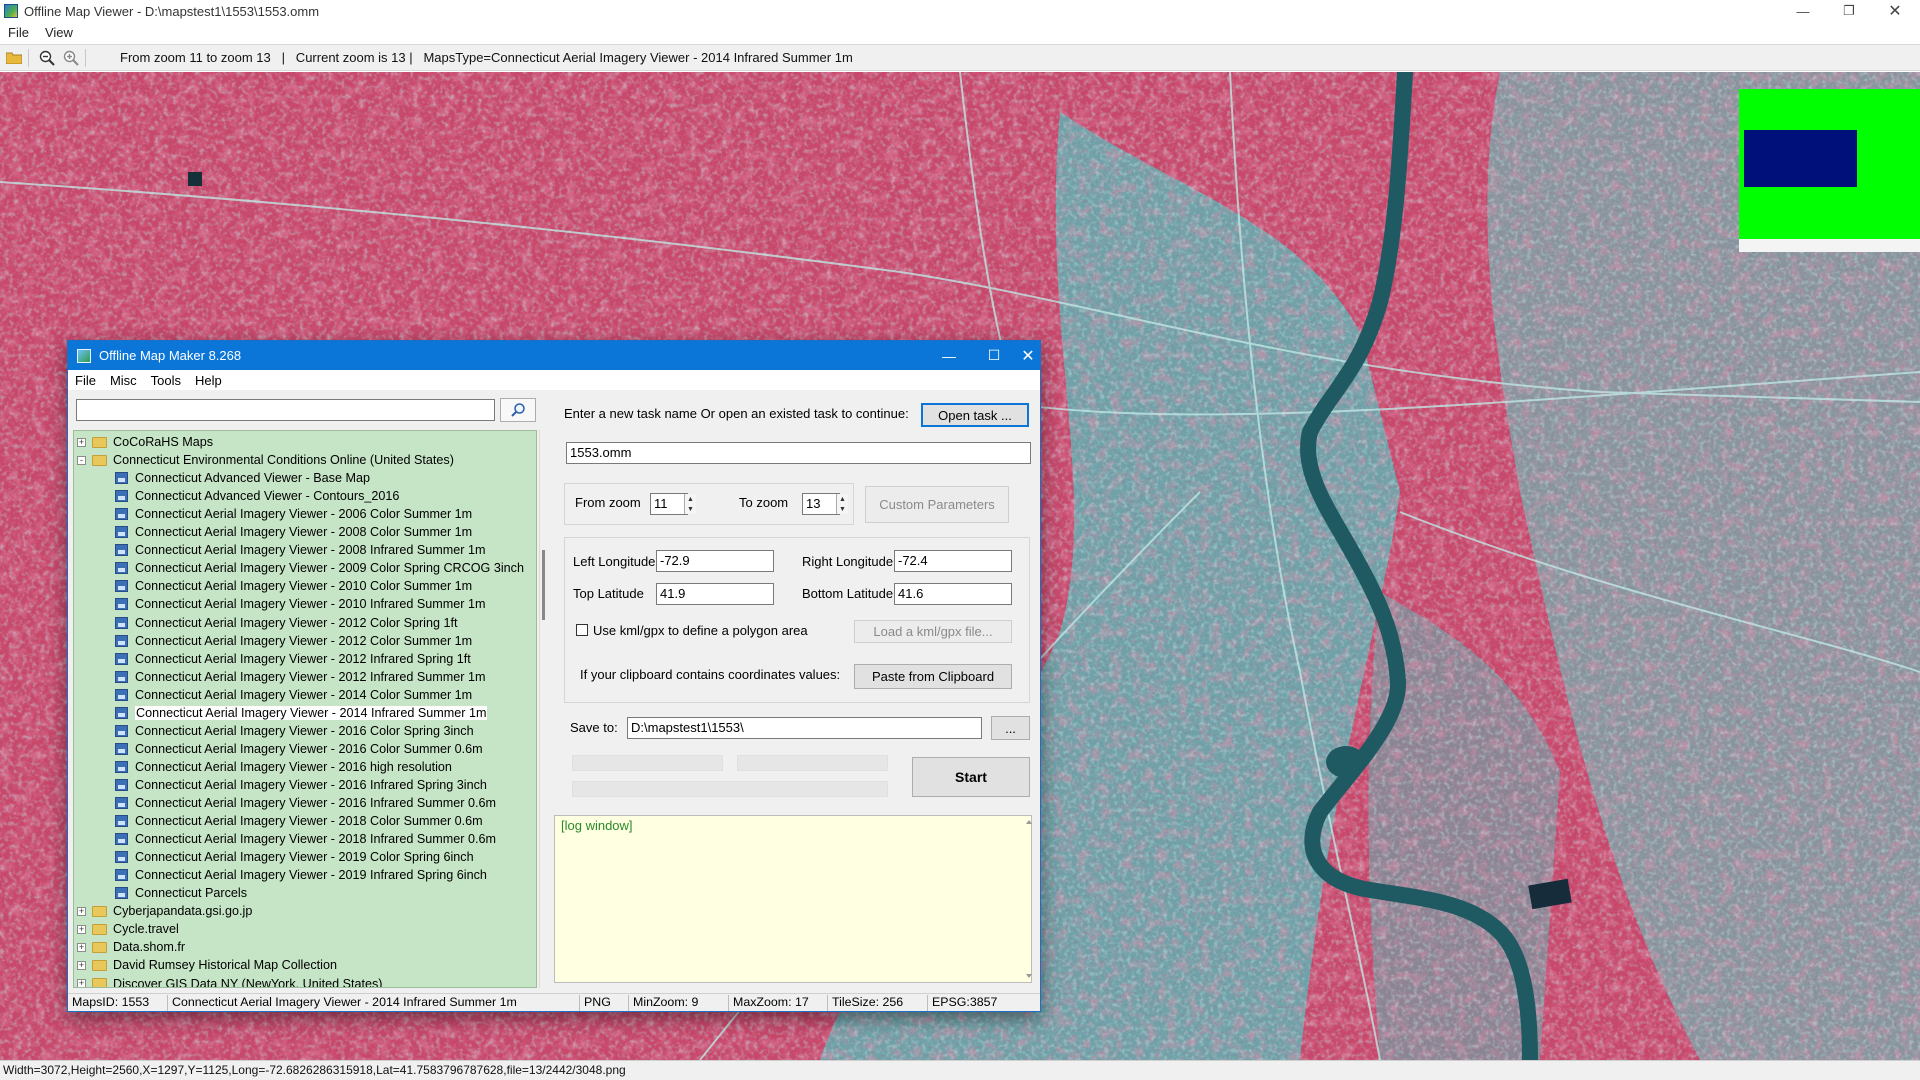 This screenshot has height=1080, width=1920. Describe the element at coordinates (131, 947) in the screenshot. I see `tree-folder-item: + Data.shom.fr` at that location.